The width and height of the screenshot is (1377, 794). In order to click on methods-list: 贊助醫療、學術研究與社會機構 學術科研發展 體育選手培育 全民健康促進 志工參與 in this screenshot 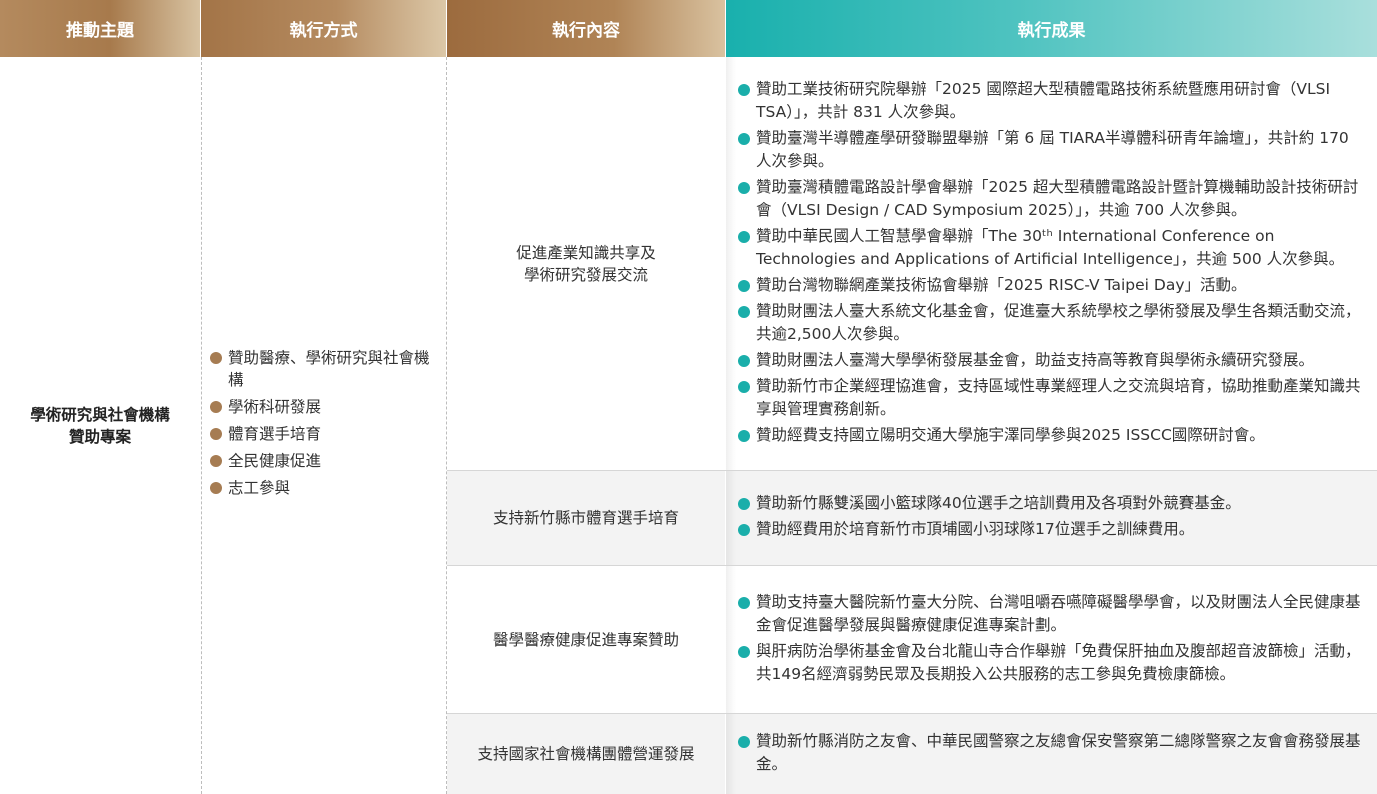, I will do `click(325, 425)`.